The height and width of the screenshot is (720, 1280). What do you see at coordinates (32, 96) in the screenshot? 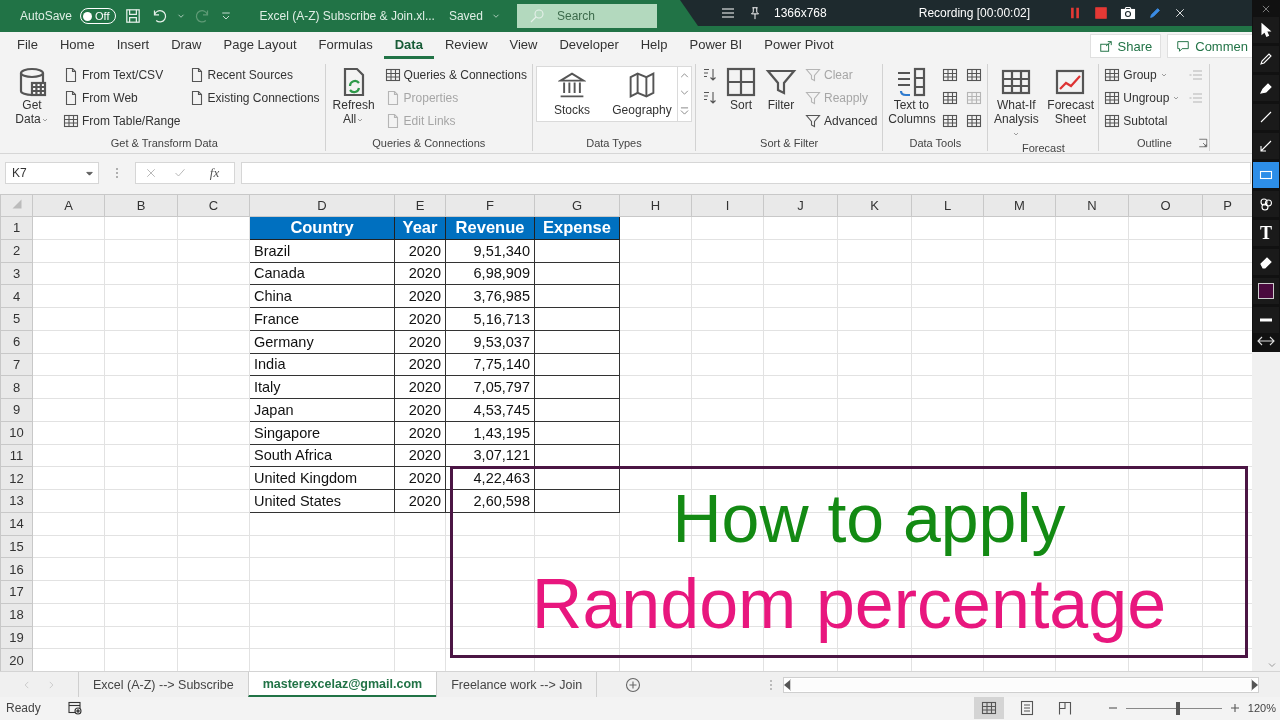
I see `ribbon-button: Get Data` at bounding box center [32, 96].